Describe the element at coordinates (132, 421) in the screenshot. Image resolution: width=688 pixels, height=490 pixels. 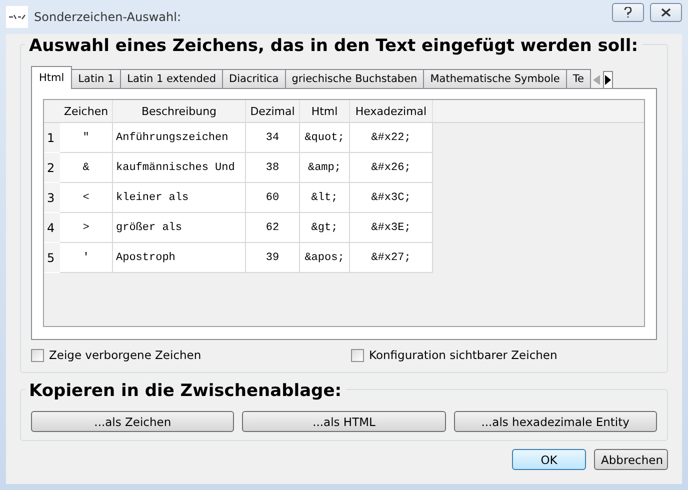
I see `copy-button: ...als Zeichen` at that location.